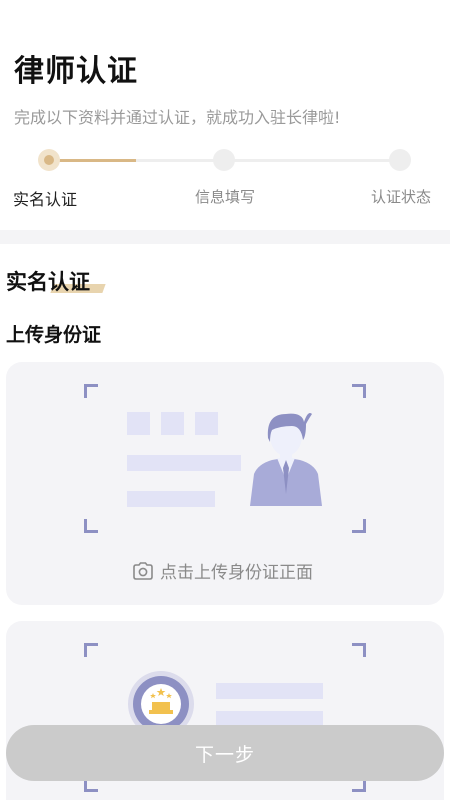 The width and height of the screenshot is (450, 800). Describe the element at coordinates (49, 160) in the screenshot. I see `step-dot-realname` at that location.